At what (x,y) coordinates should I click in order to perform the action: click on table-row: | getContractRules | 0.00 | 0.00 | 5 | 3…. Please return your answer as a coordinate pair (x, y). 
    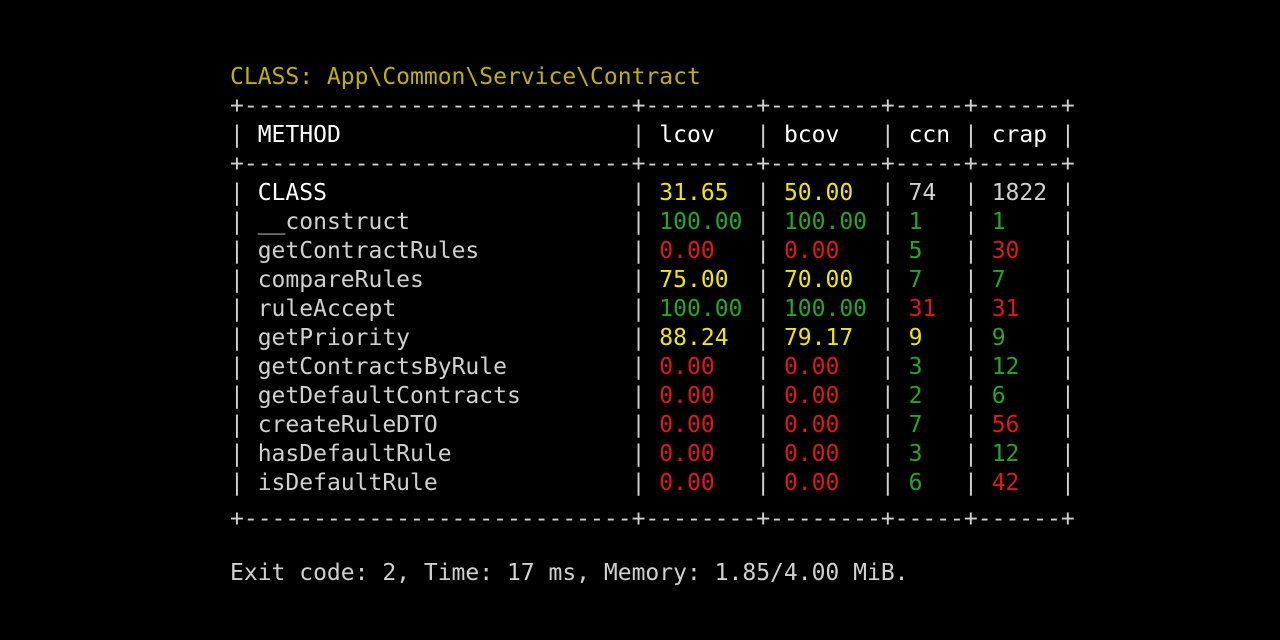
    Looking at the image, I should click on (652, 251).